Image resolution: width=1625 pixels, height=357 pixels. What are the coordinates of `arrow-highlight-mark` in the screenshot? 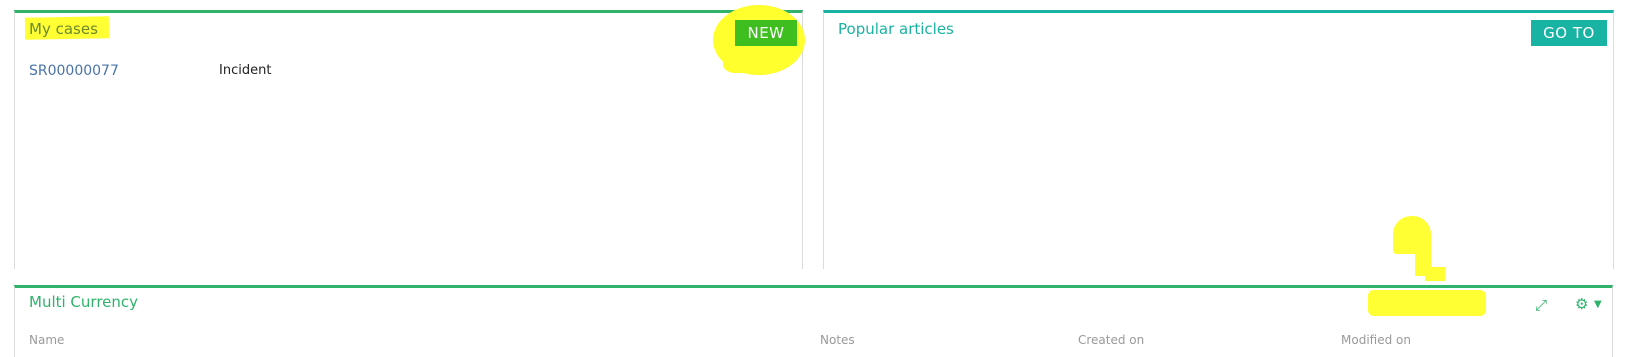 It's located at (1412, 235).